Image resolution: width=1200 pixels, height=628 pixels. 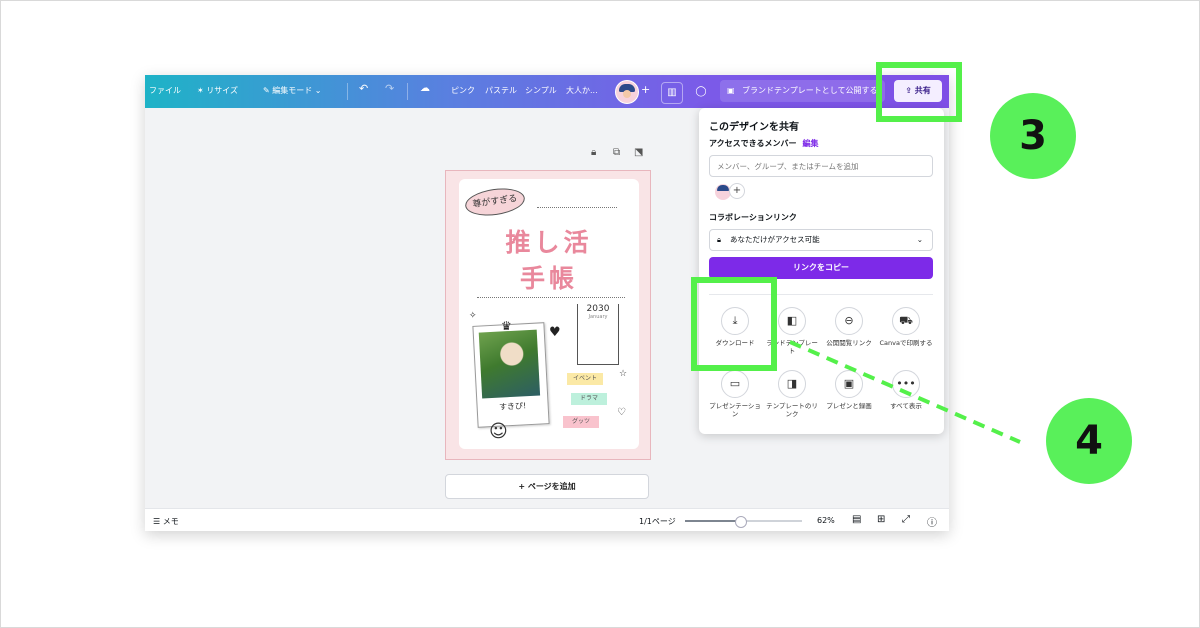 I want to click on pointer-line, so click(x=905, y=392).